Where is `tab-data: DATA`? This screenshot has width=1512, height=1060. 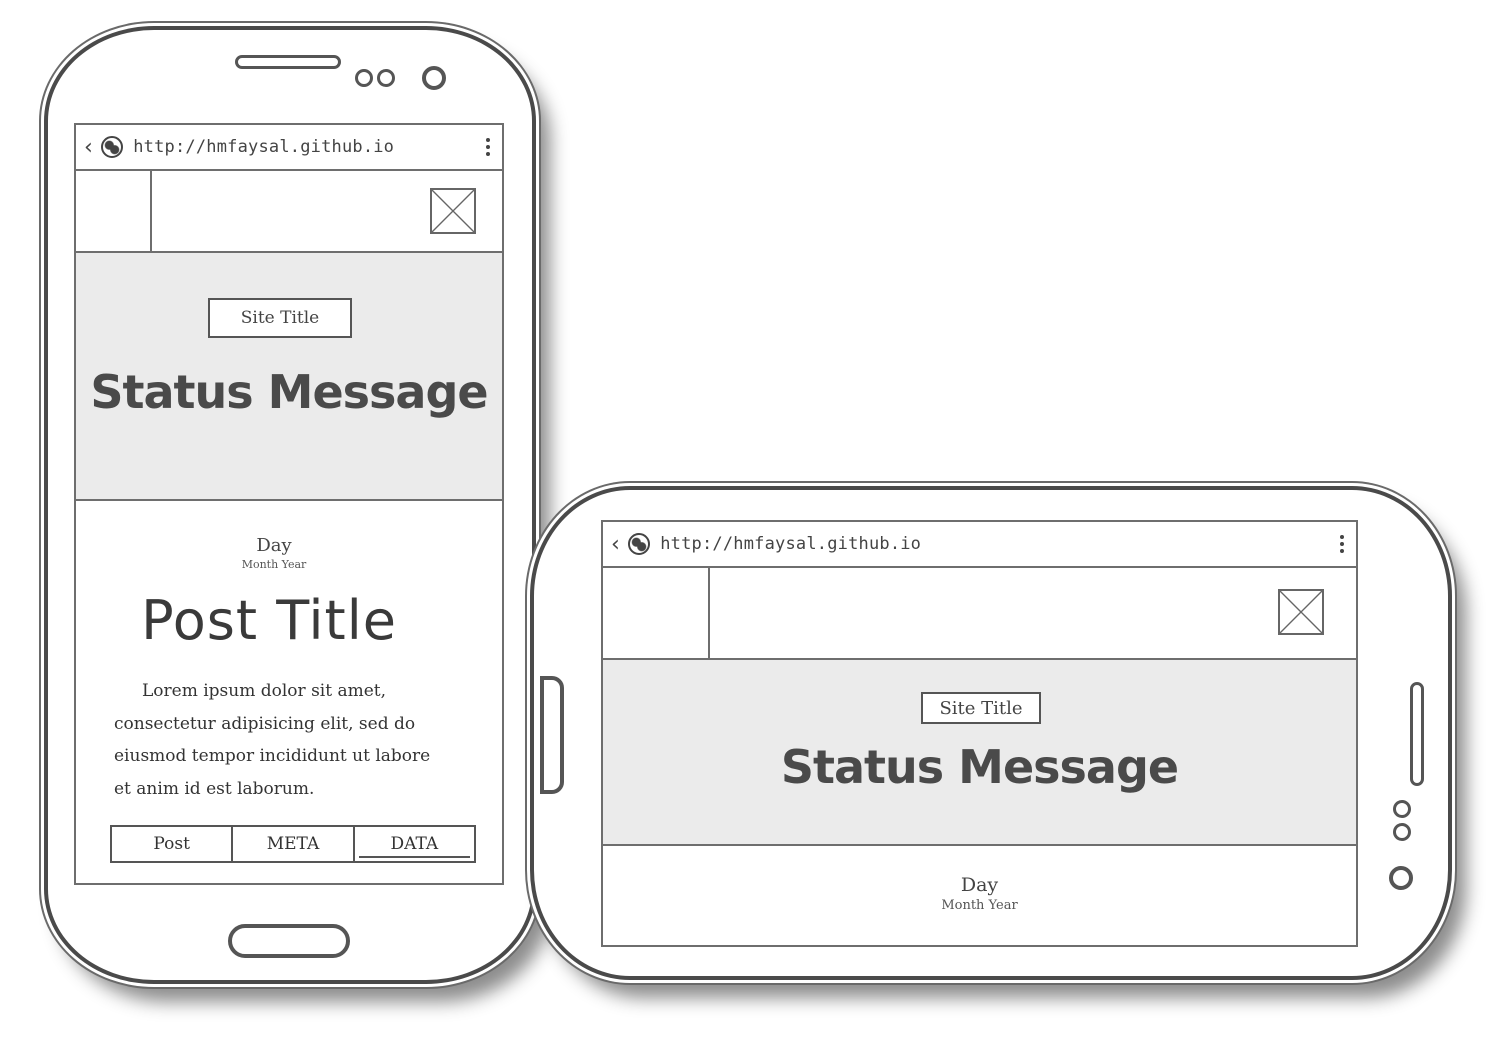
tab-data: DATA is located at coordinates (413, 844).